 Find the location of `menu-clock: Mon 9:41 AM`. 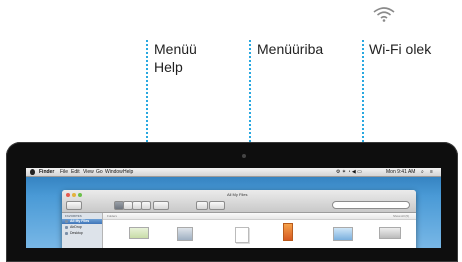

menu-clock: Mon 9:41 AM is located at coordinates (400, 172).